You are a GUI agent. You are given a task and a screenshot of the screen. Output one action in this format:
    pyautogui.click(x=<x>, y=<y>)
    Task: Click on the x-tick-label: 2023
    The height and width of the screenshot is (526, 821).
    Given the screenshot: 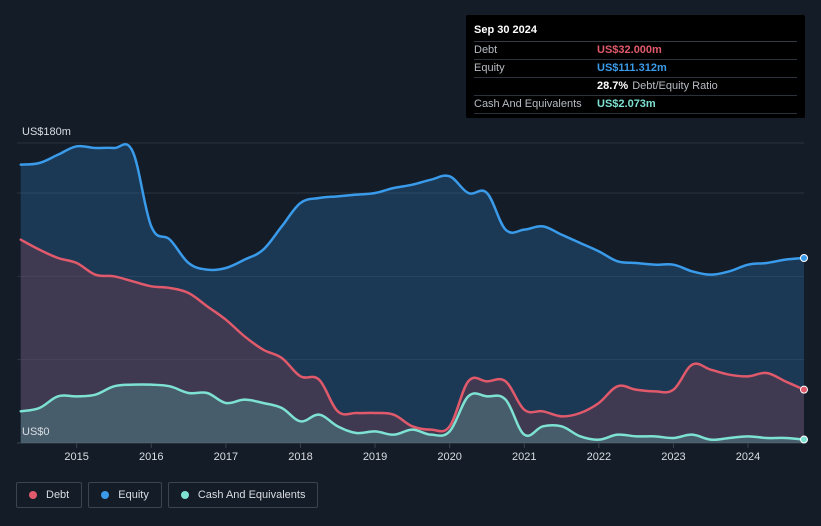 What is the action you would take?
    pyautogui.click(x=673, y=457)
    